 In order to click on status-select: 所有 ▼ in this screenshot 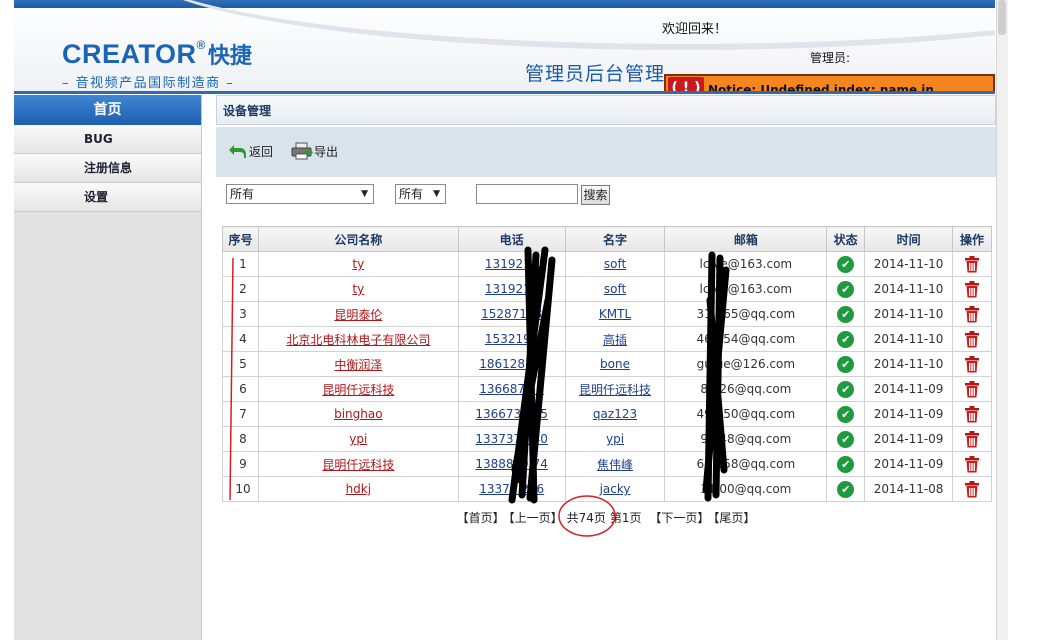, I will do `click(420, 194)`.